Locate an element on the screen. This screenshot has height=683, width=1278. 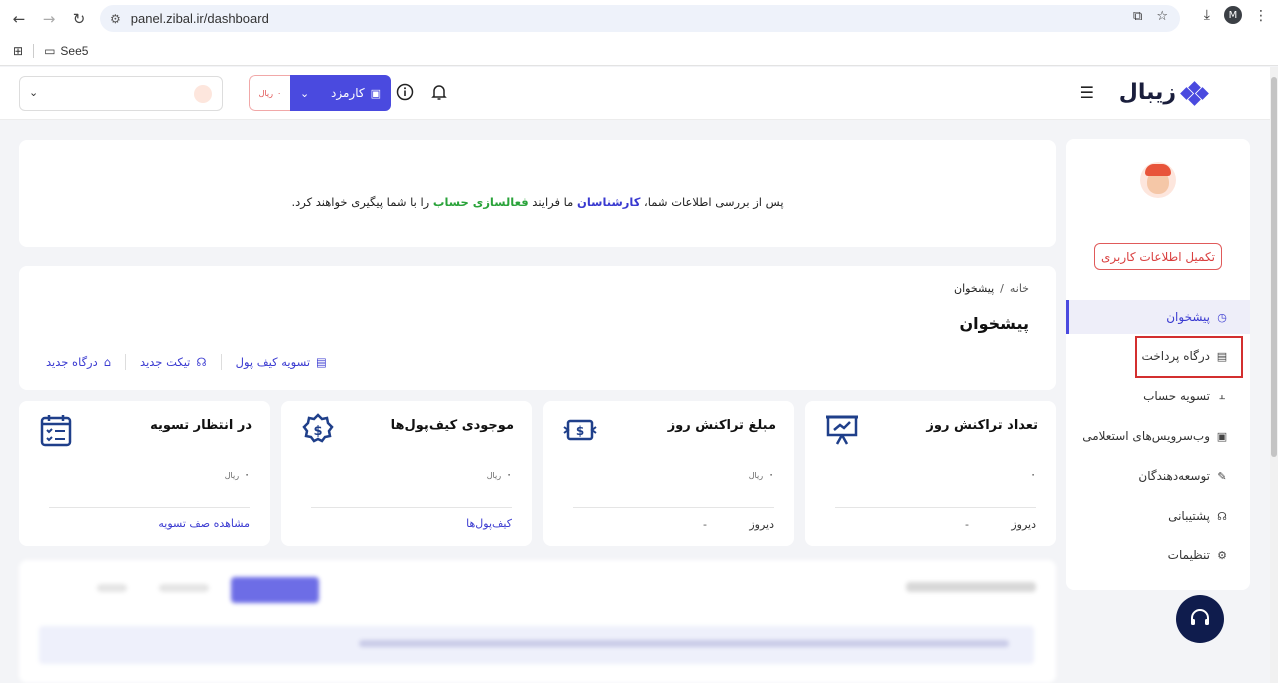
new-gateway-label: درگاه جدید is located at coordinates (72, 362).